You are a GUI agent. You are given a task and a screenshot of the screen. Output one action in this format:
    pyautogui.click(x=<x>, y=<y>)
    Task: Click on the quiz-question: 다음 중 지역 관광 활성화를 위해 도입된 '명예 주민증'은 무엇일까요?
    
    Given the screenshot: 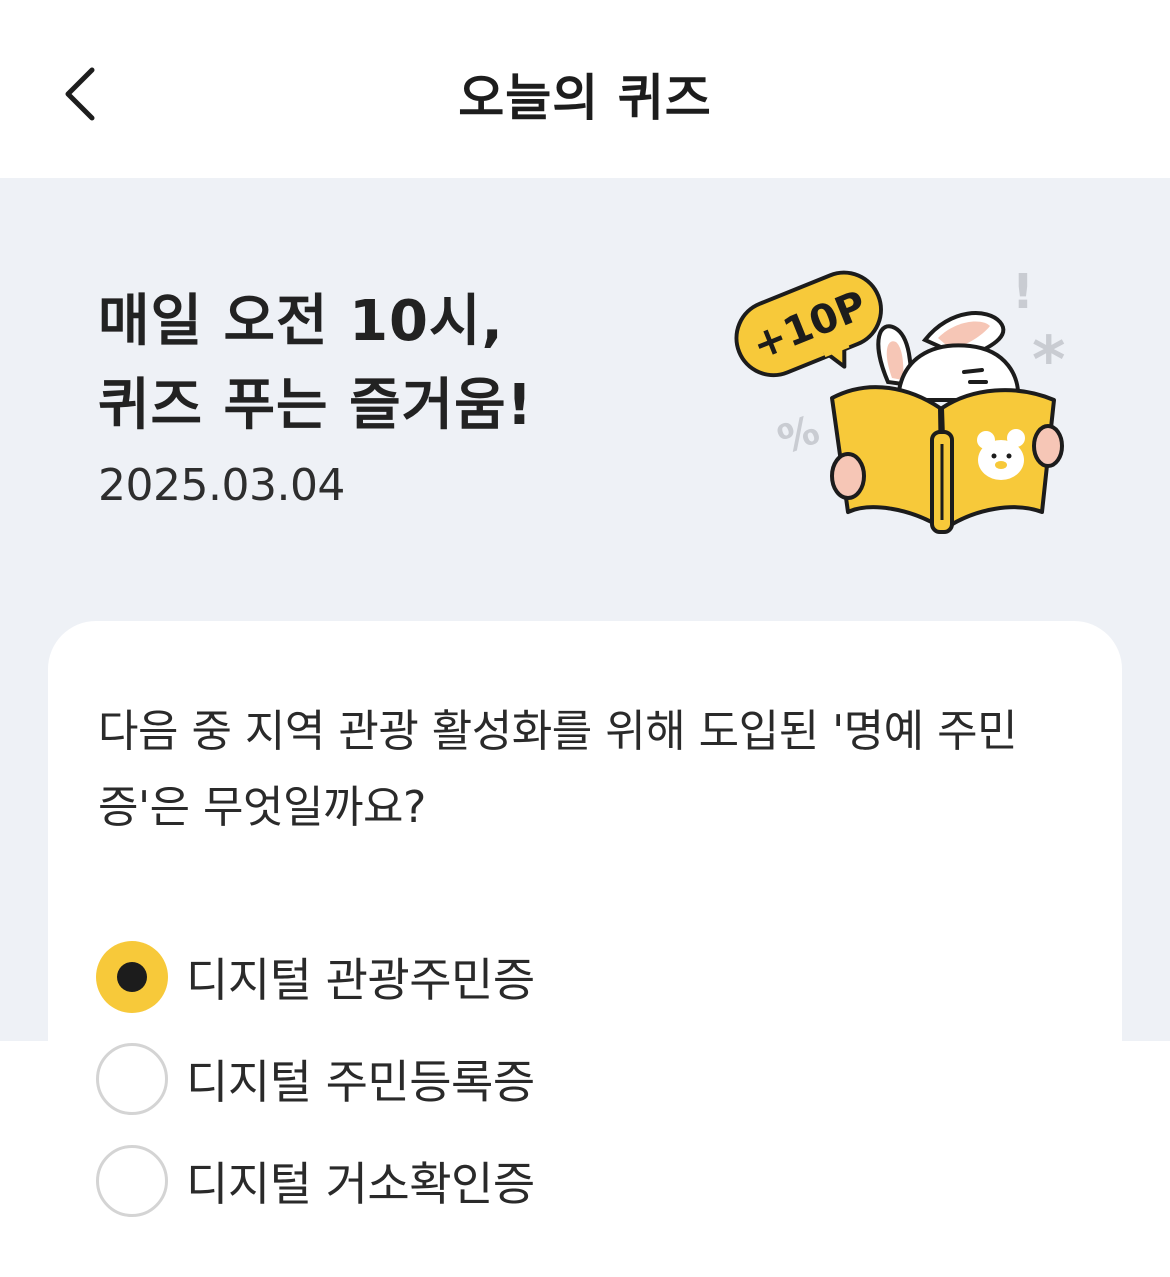 What is the action you would take?
    pyautogui.click(x=558, y=769)
    